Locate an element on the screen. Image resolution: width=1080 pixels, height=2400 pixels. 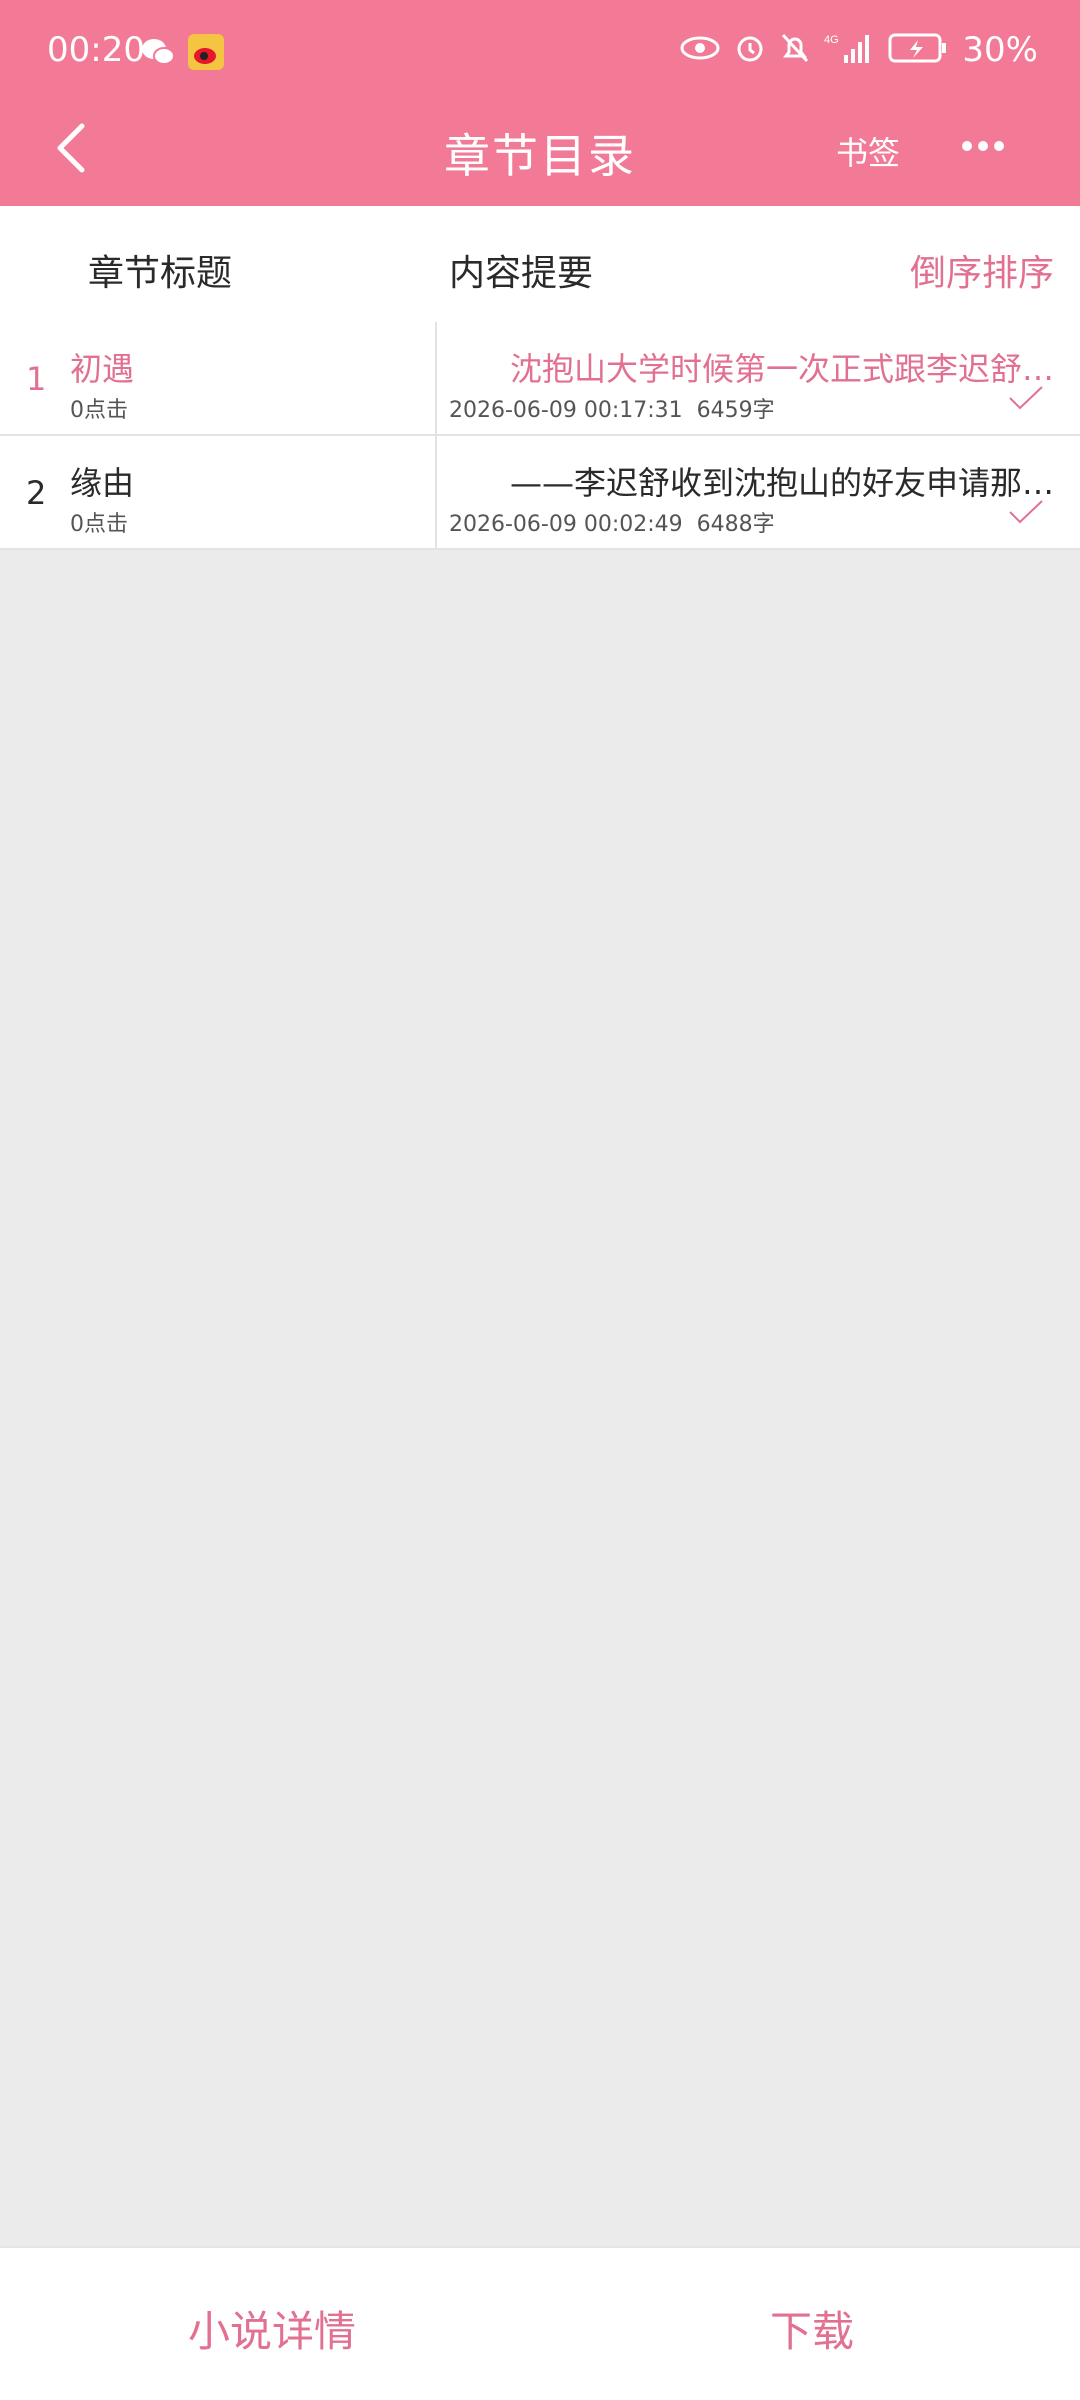
status-right: 4G 30% is located at coordinates (859, 50).